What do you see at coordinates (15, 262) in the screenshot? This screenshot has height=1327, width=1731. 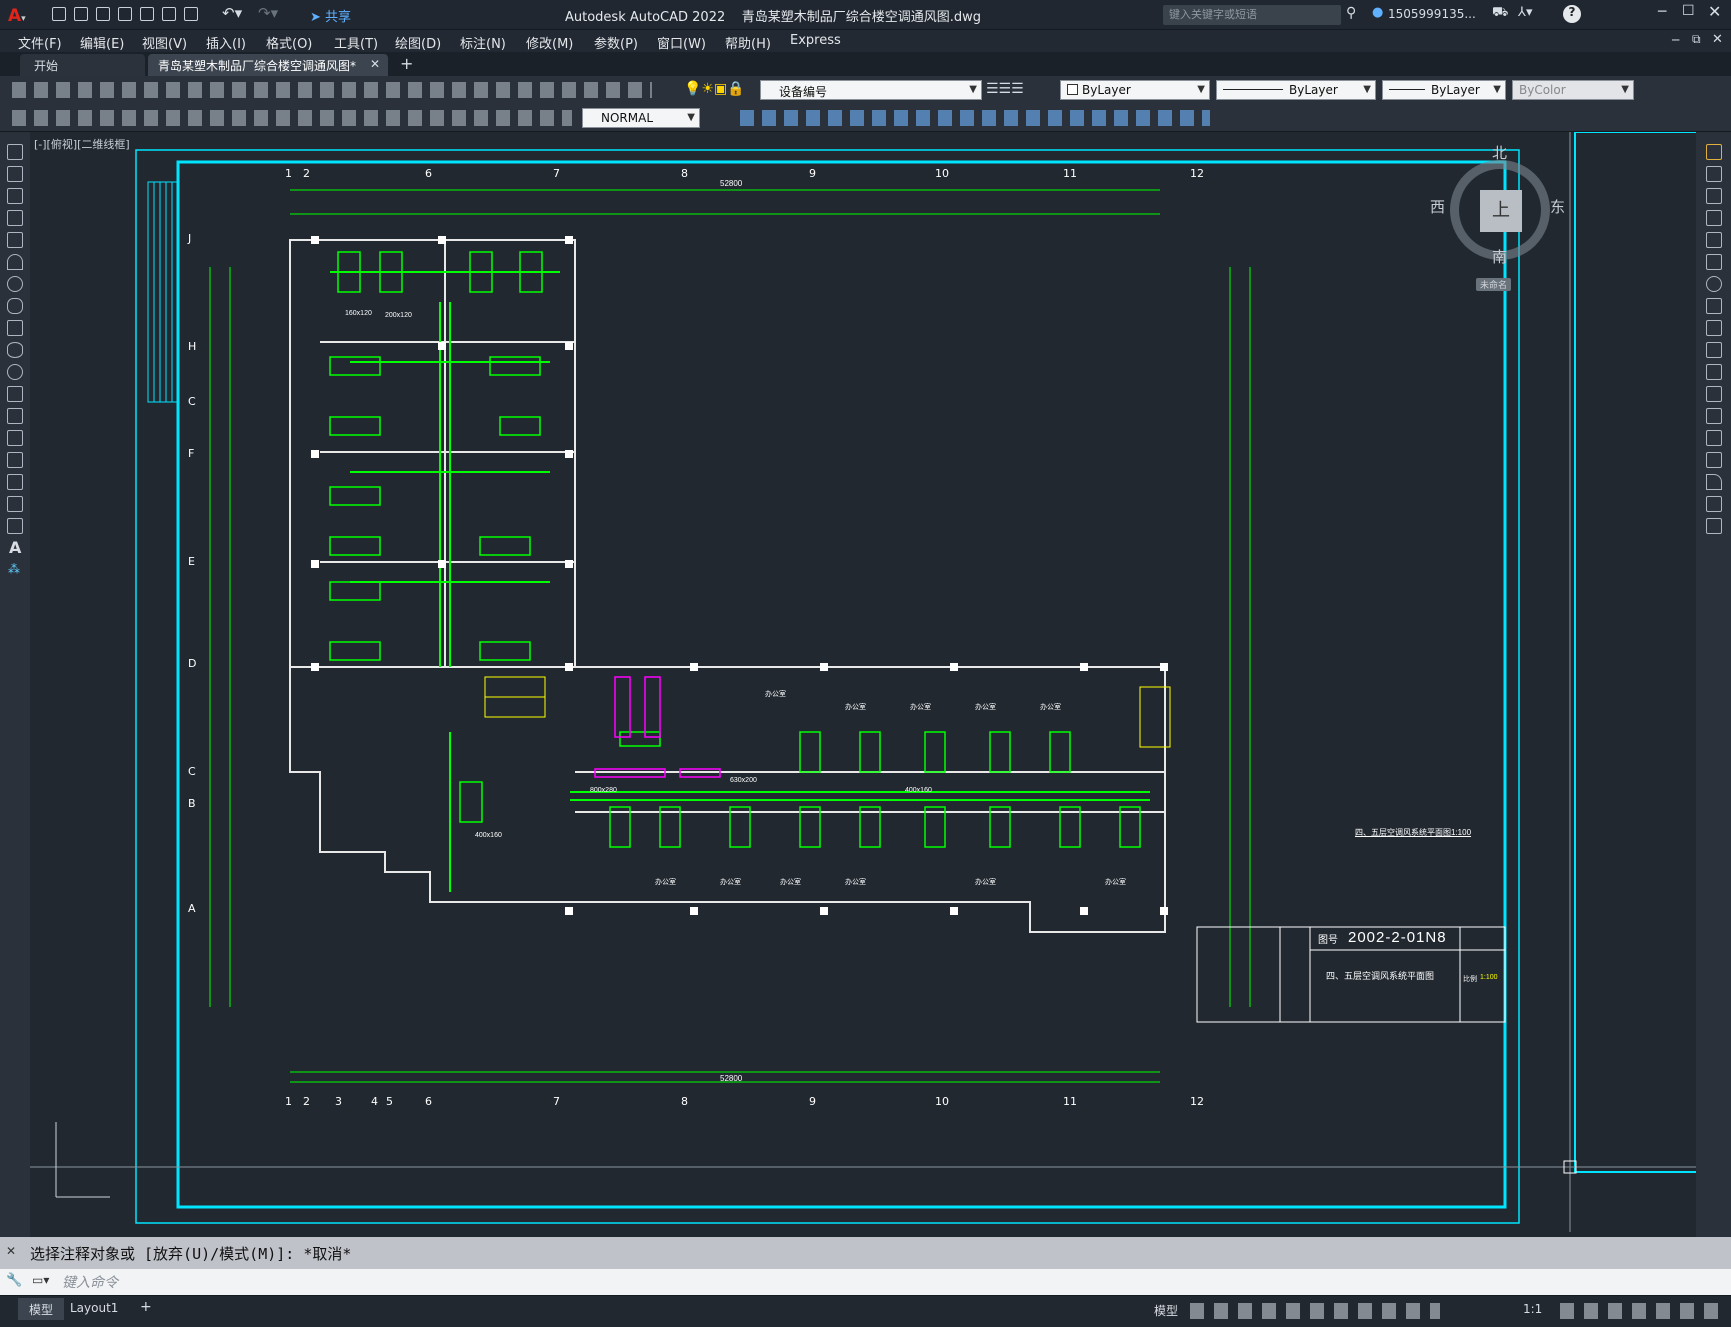 I see `arc-icon` at bounding box center [15, 262].